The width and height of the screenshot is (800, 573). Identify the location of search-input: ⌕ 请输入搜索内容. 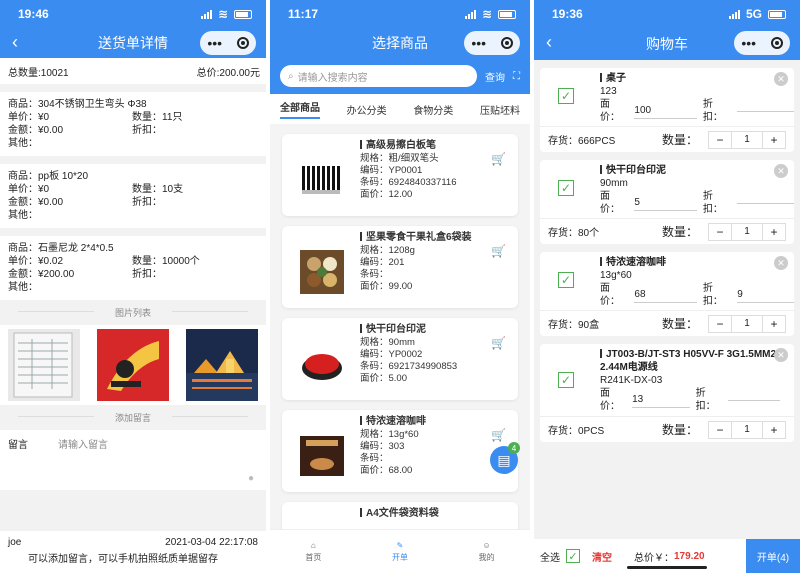
(378, 76).